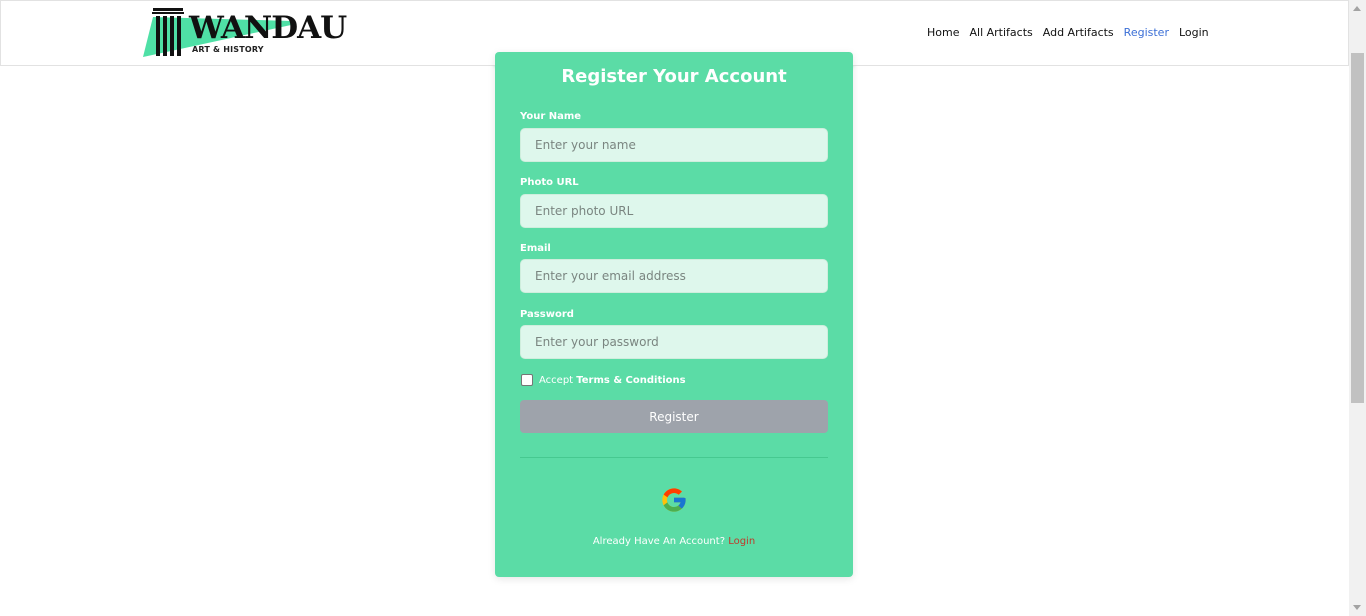 Image resolution: width=1366 pixels, height=616 pixels. I want to click on nav-link-register: Register, so click(1146, 33).